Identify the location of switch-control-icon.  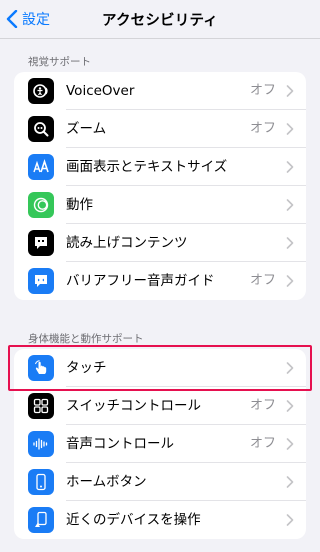
(41, 406).